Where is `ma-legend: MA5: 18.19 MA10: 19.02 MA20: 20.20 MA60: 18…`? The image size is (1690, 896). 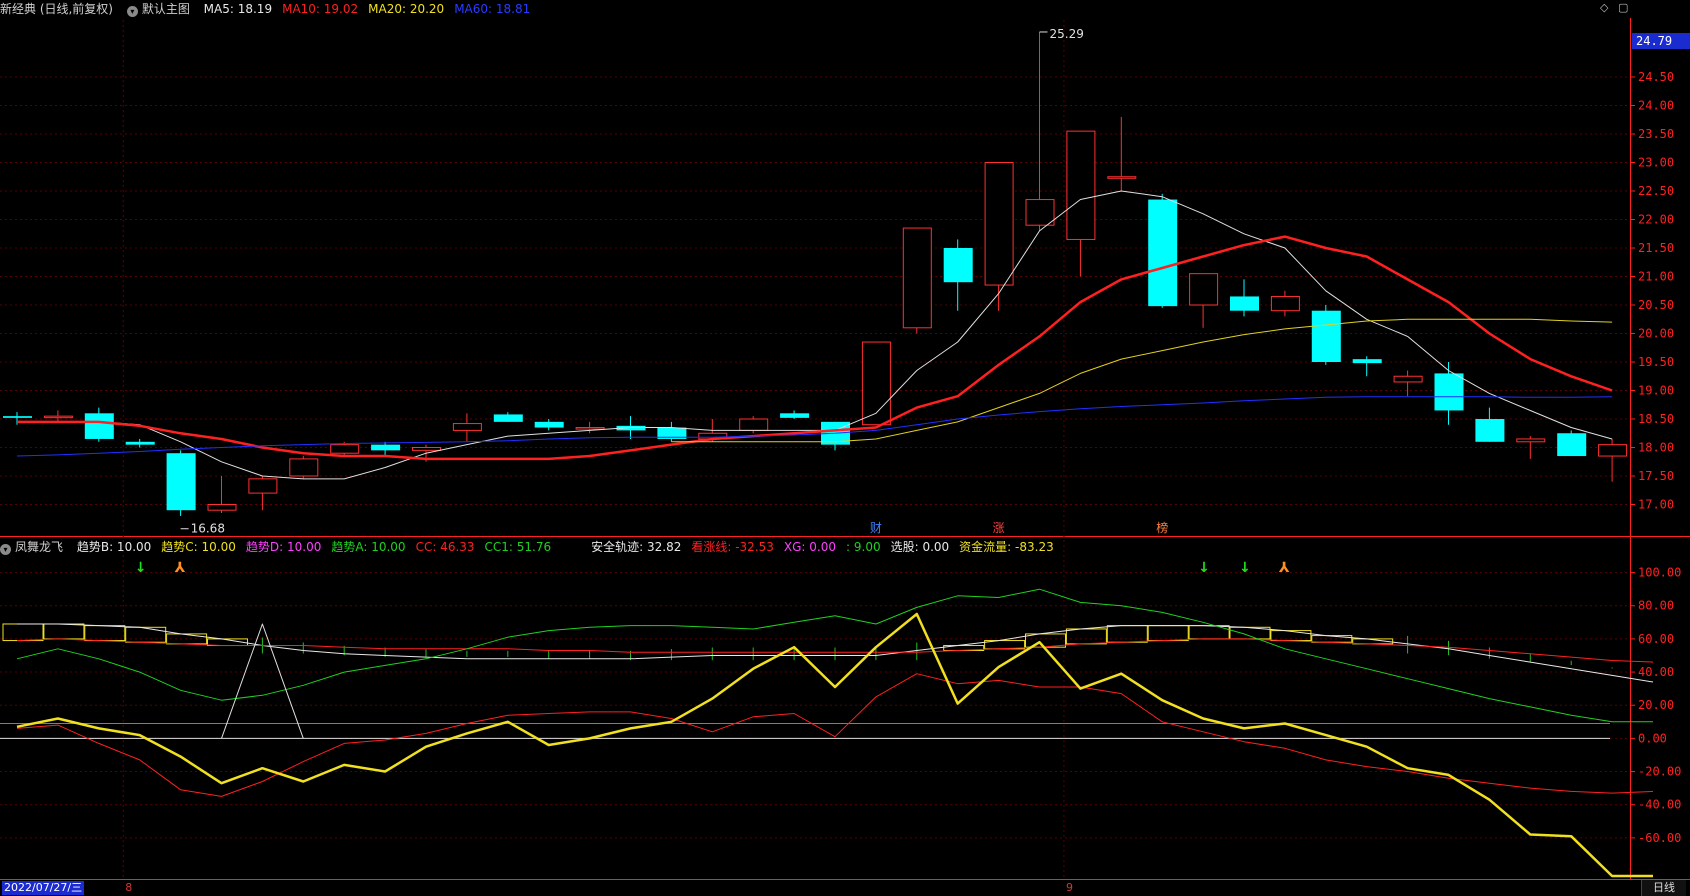
ma-legend: MA5: 18.19 MA10: 19.02 MA20: 20.20 MA60: 18… is located at coordinates (372, 9).